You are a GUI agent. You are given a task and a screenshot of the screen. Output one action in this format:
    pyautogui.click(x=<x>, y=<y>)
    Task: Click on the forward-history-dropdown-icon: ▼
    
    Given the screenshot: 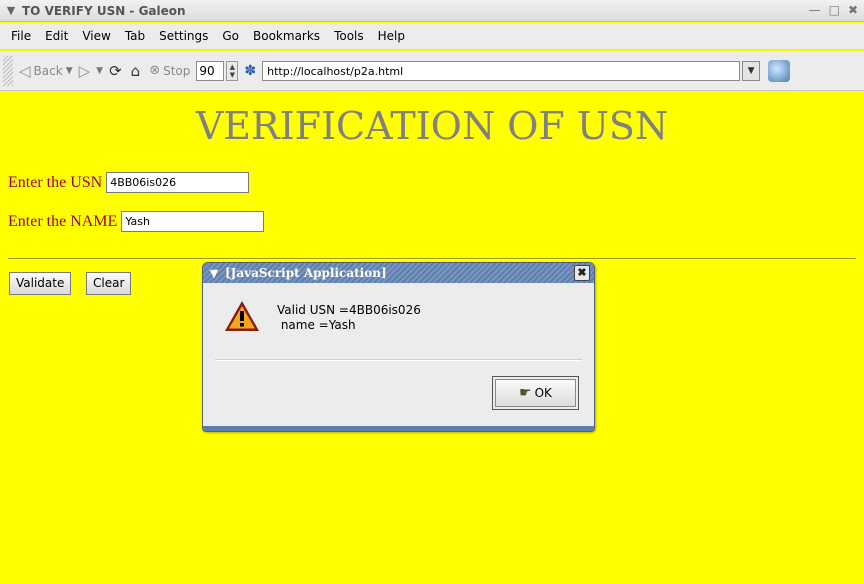 What is the action you would take?
    pyautogui.click(x=99, y=71)
    